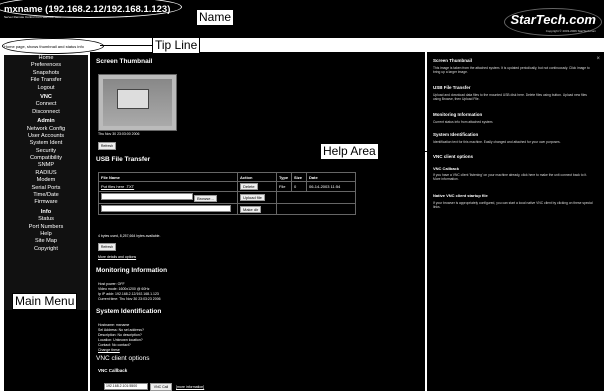  I want to click on menu-item-status: Status, so click(46, 219).